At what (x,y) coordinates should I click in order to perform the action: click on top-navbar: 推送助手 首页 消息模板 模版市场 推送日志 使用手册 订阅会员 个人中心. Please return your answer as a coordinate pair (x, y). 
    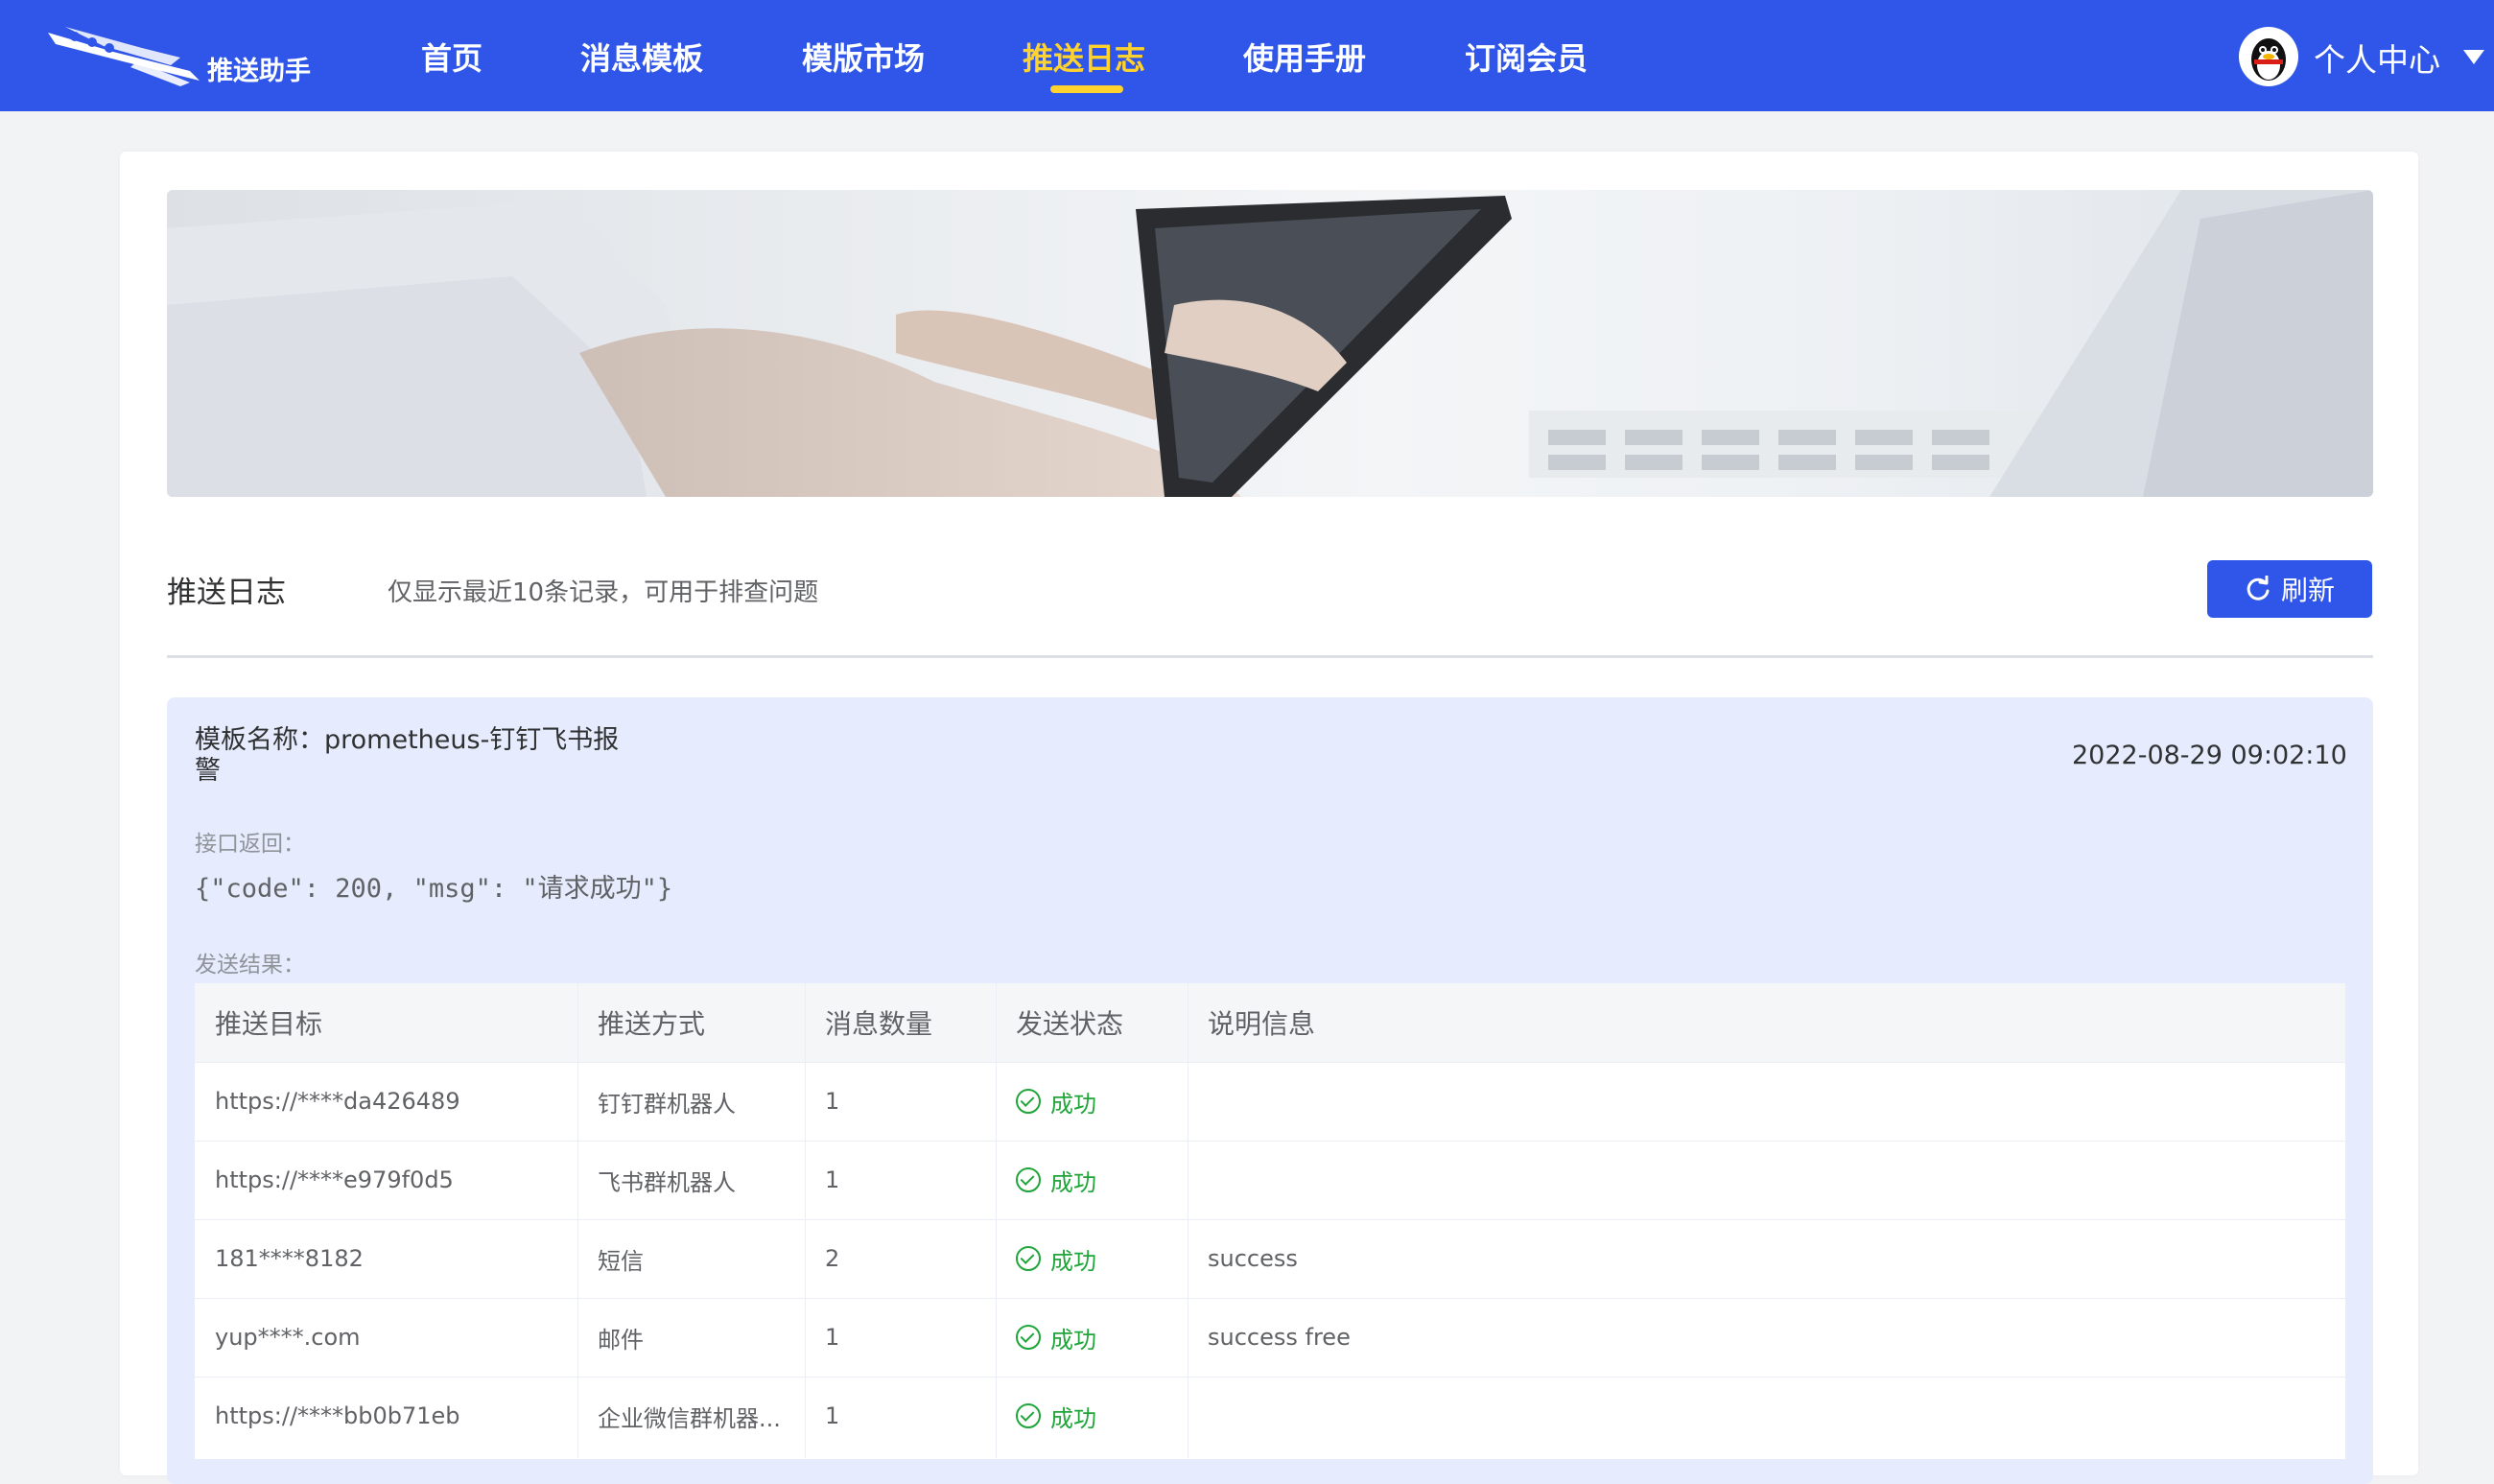
    Looking at the image, I should click on (1247, 55).